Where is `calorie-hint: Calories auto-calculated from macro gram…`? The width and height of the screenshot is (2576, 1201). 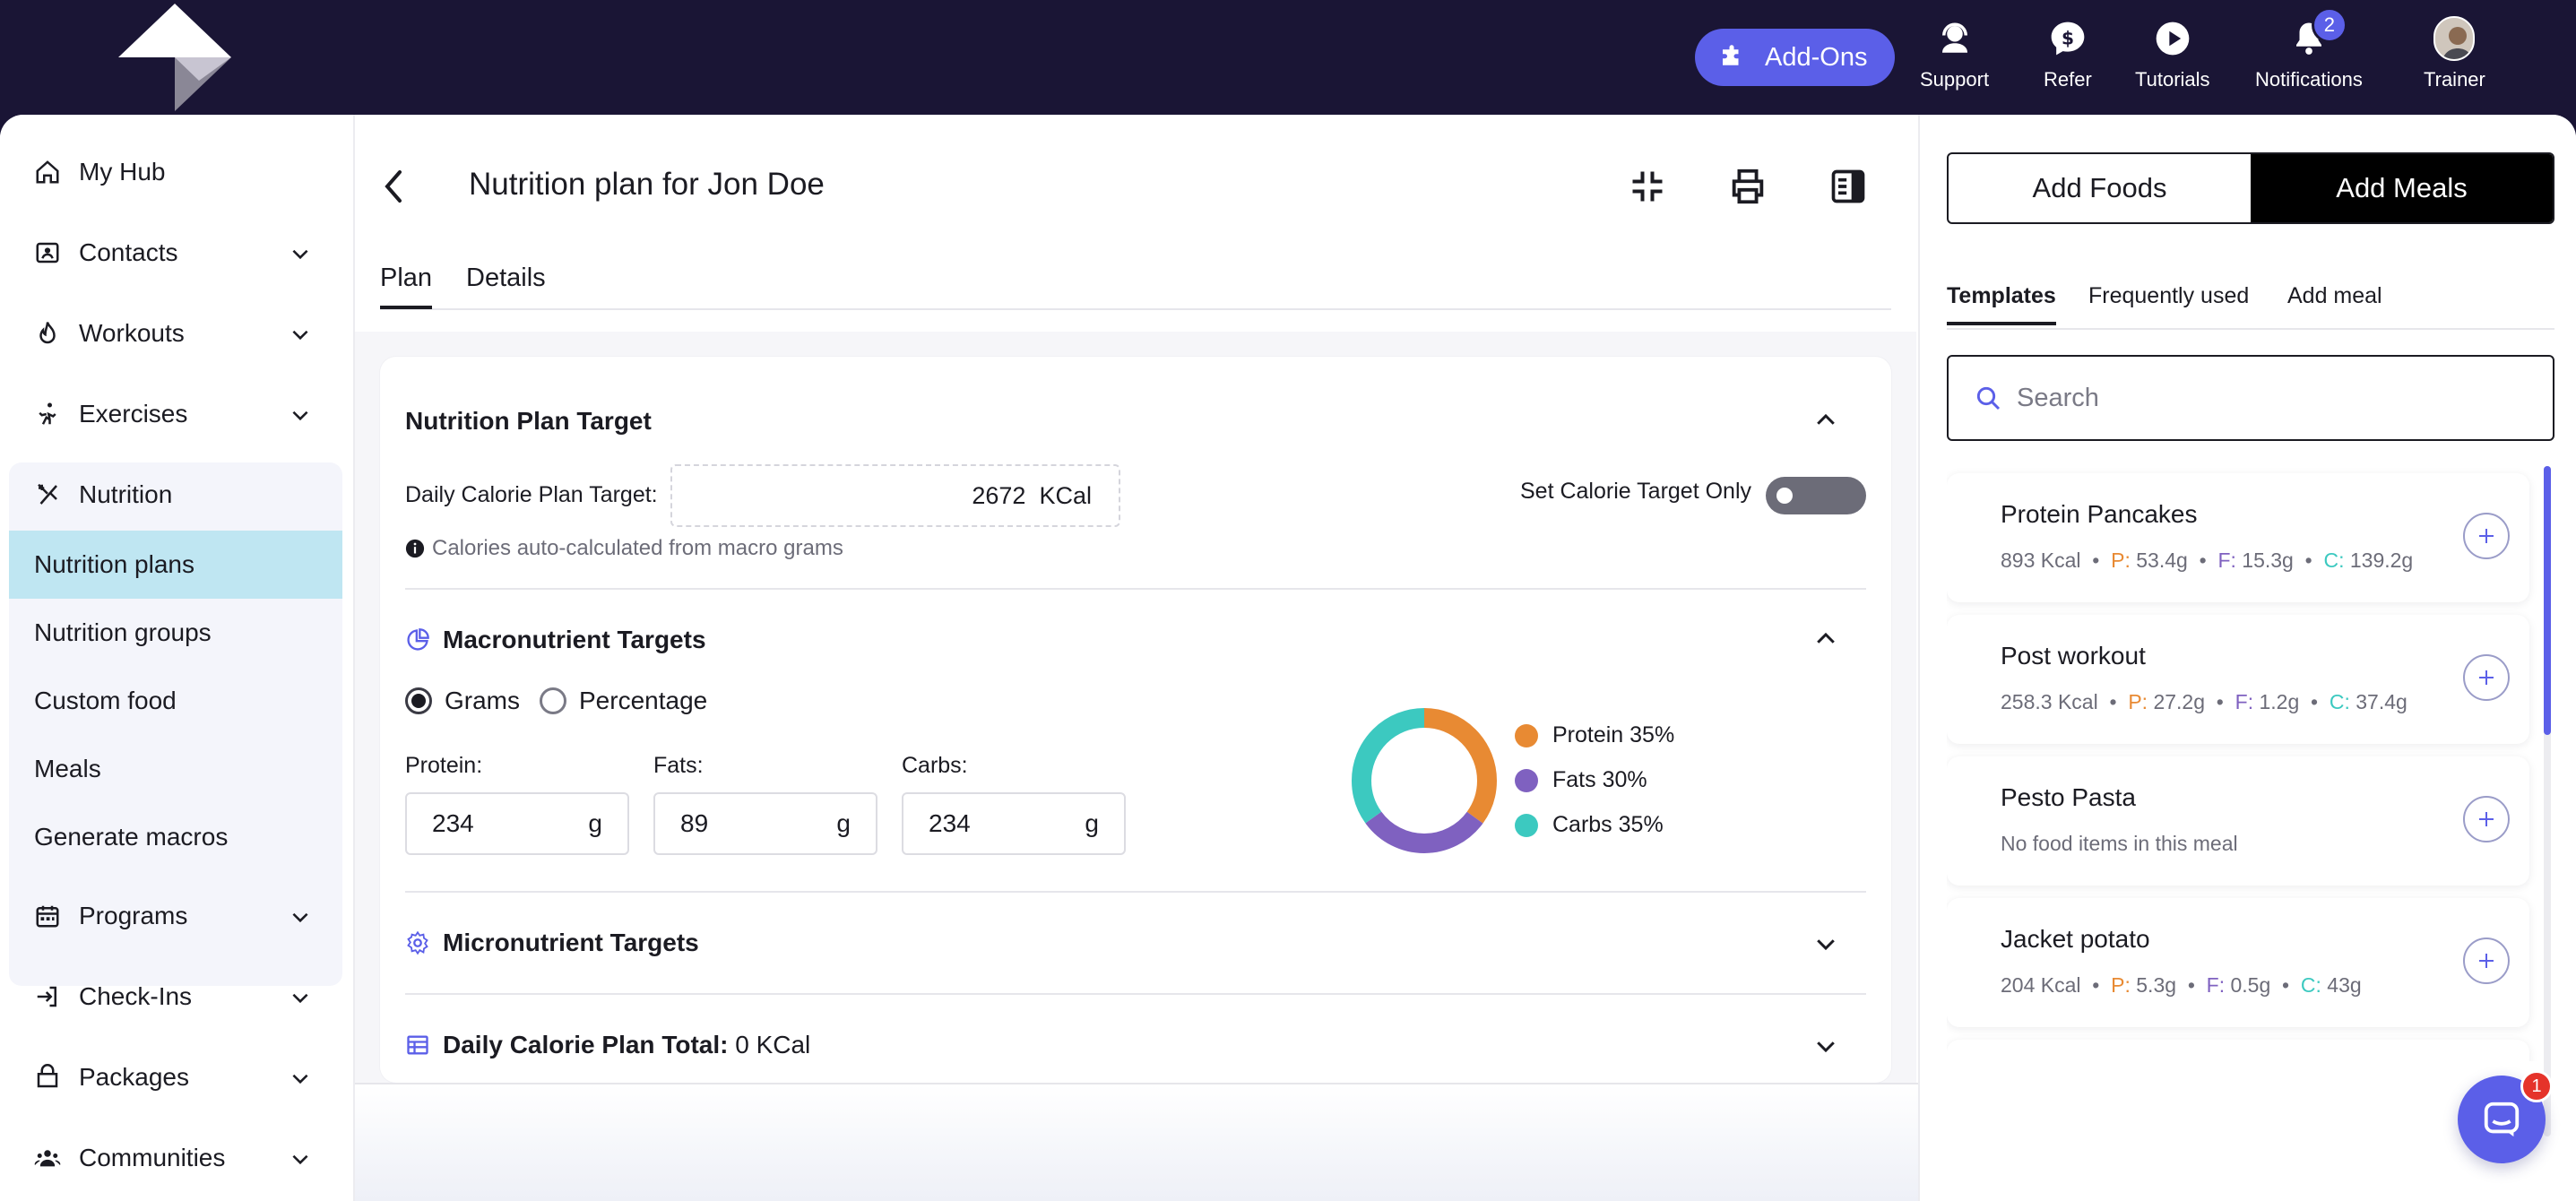 calorie-hint: Calories auto-calculated from macro gram… is located at coordinates (624, 548).